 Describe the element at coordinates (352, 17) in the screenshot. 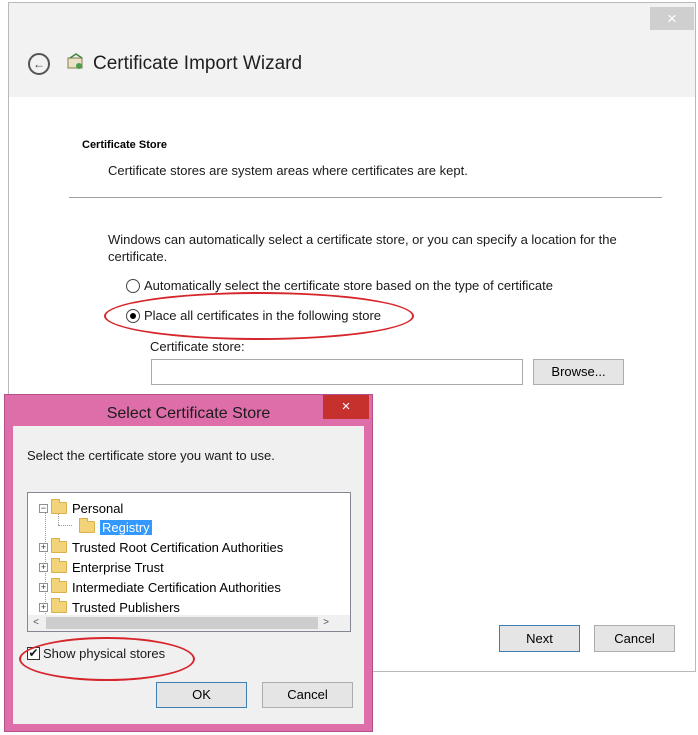

I see `wizard-titlebar: ×` at that location.